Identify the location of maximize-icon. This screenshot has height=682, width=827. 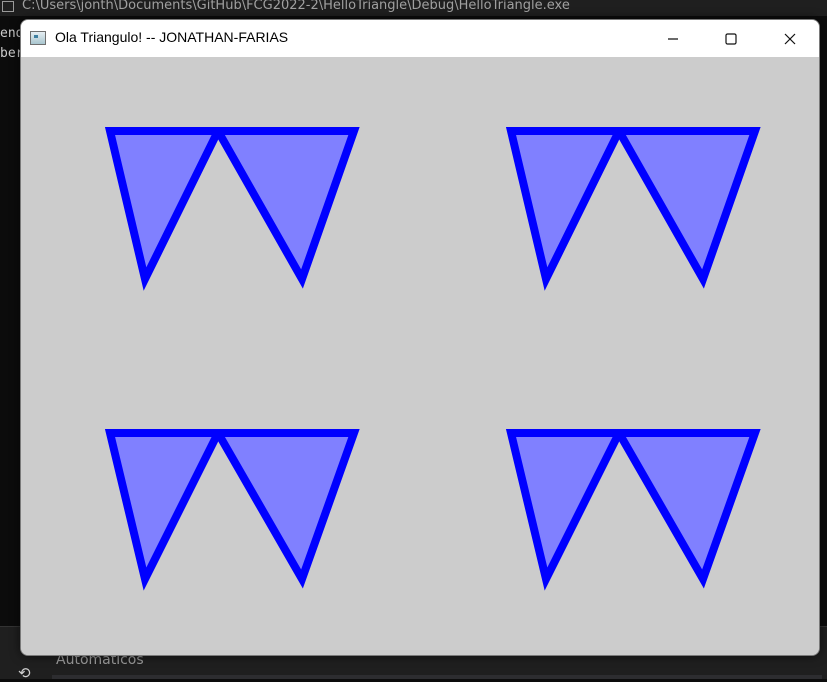
(731, 38).